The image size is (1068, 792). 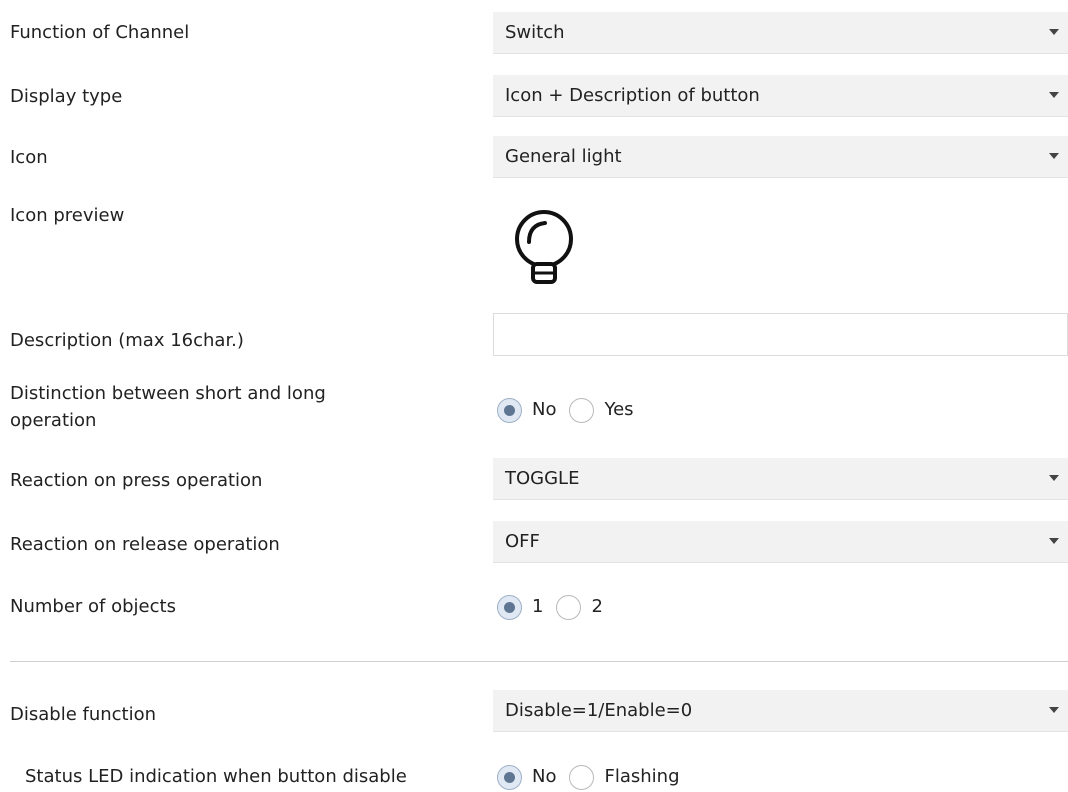 What do you see at coordinates (67, 215) in the screenshot?
I see `icon-preview-label: Icon preview` at bounding box center [67, 215].